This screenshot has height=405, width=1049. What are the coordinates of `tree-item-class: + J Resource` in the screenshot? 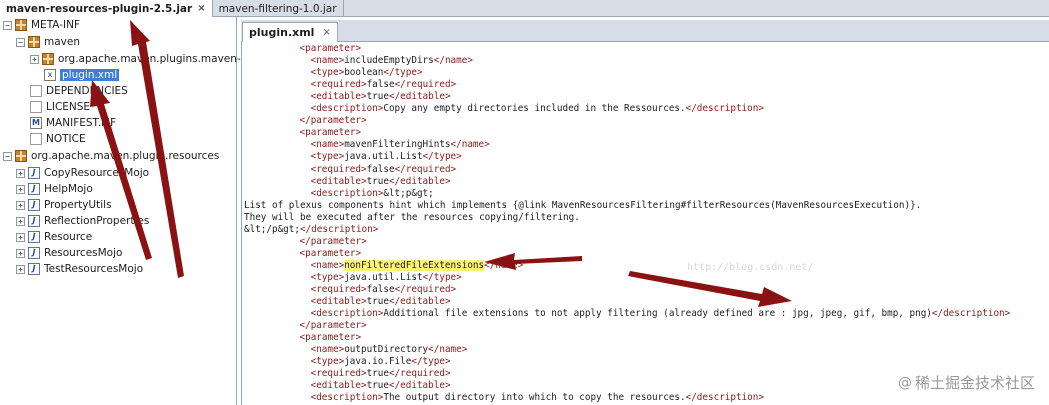 It's located at (54, 237).